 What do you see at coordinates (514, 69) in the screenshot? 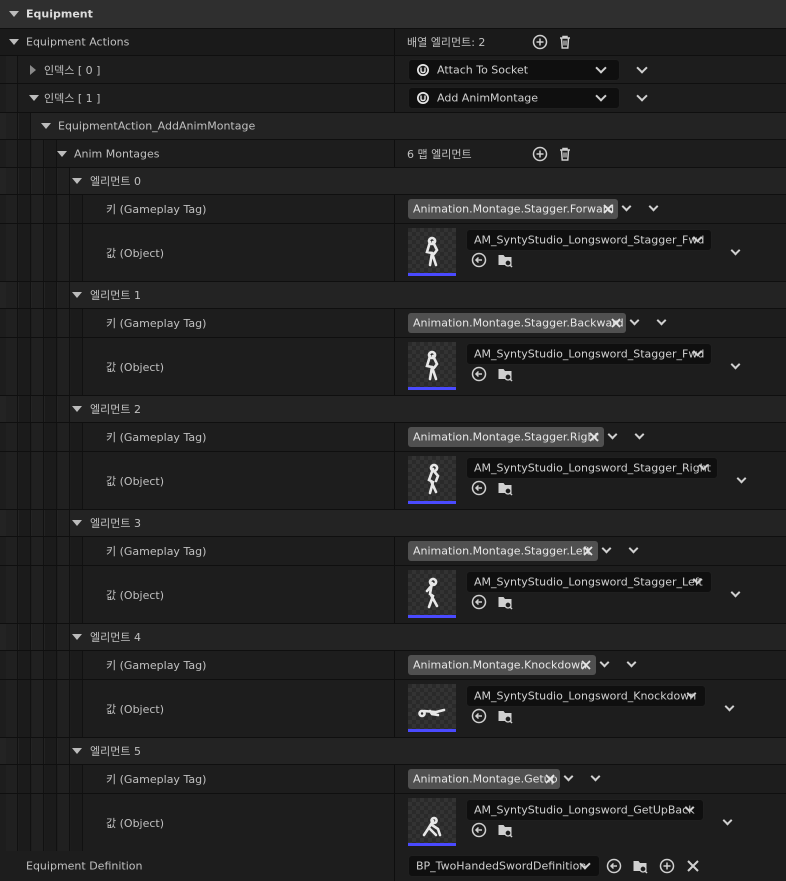
I see `action-class-dropdown-0: Attach To Socket` at bounding box center [514, 69].